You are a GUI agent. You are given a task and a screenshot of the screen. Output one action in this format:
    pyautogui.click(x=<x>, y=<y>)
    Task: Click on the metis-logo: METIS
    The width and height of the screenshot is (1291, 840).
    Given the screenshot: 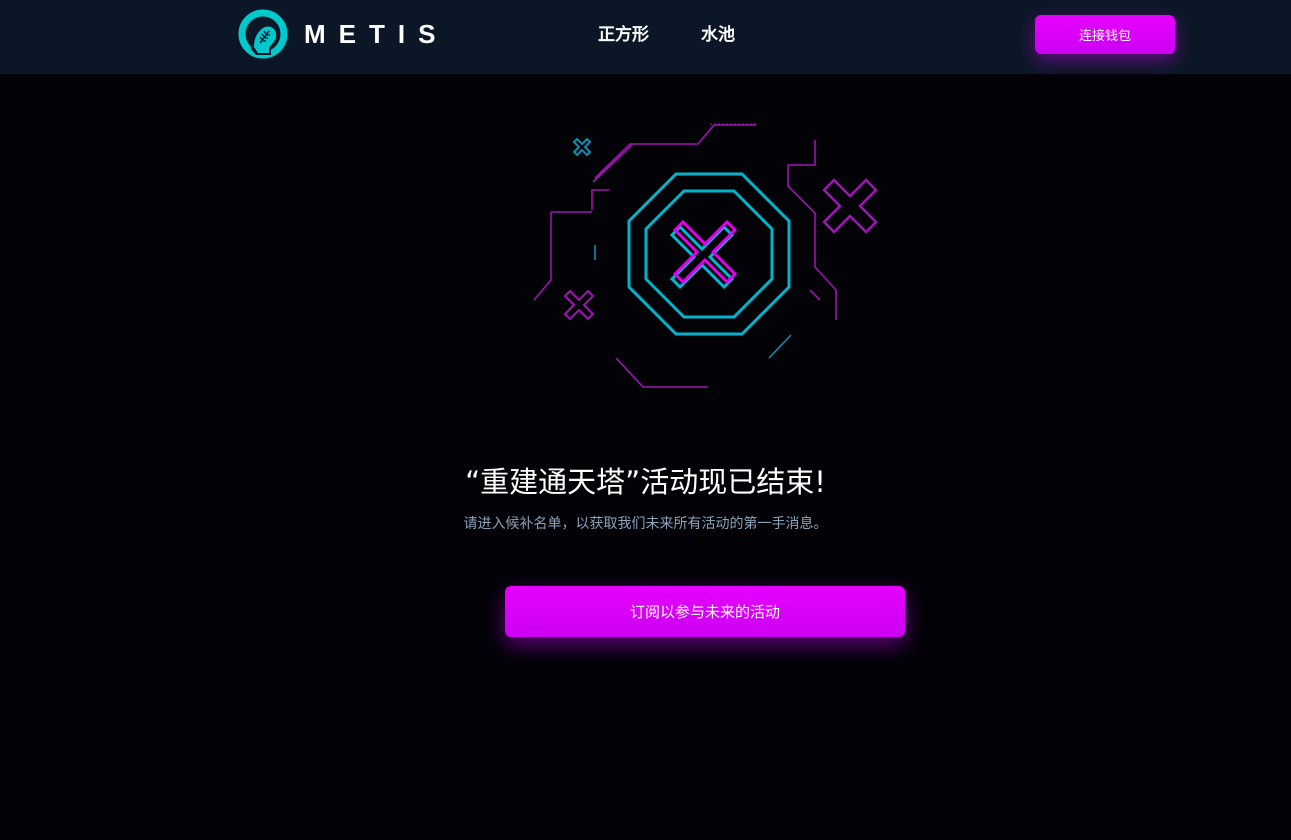 What is the action you would take?
    pyautogui.click(x=343, y=34)
    